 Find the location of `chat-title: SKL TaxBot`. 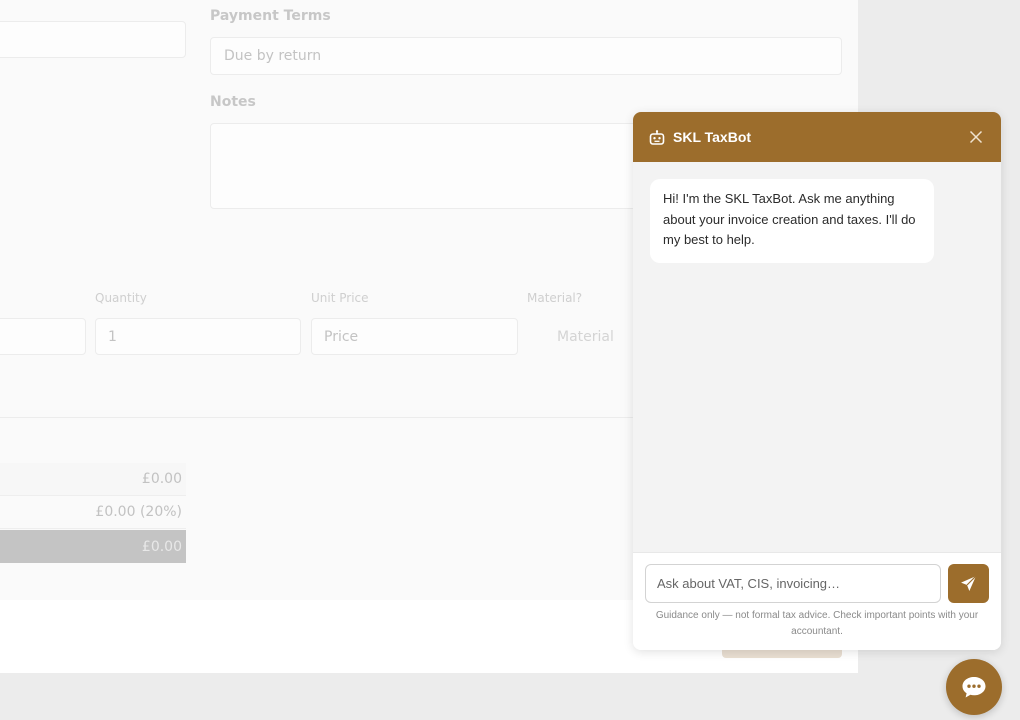

chat-title: SKL TaxBot is located at coordinates (712, 137).